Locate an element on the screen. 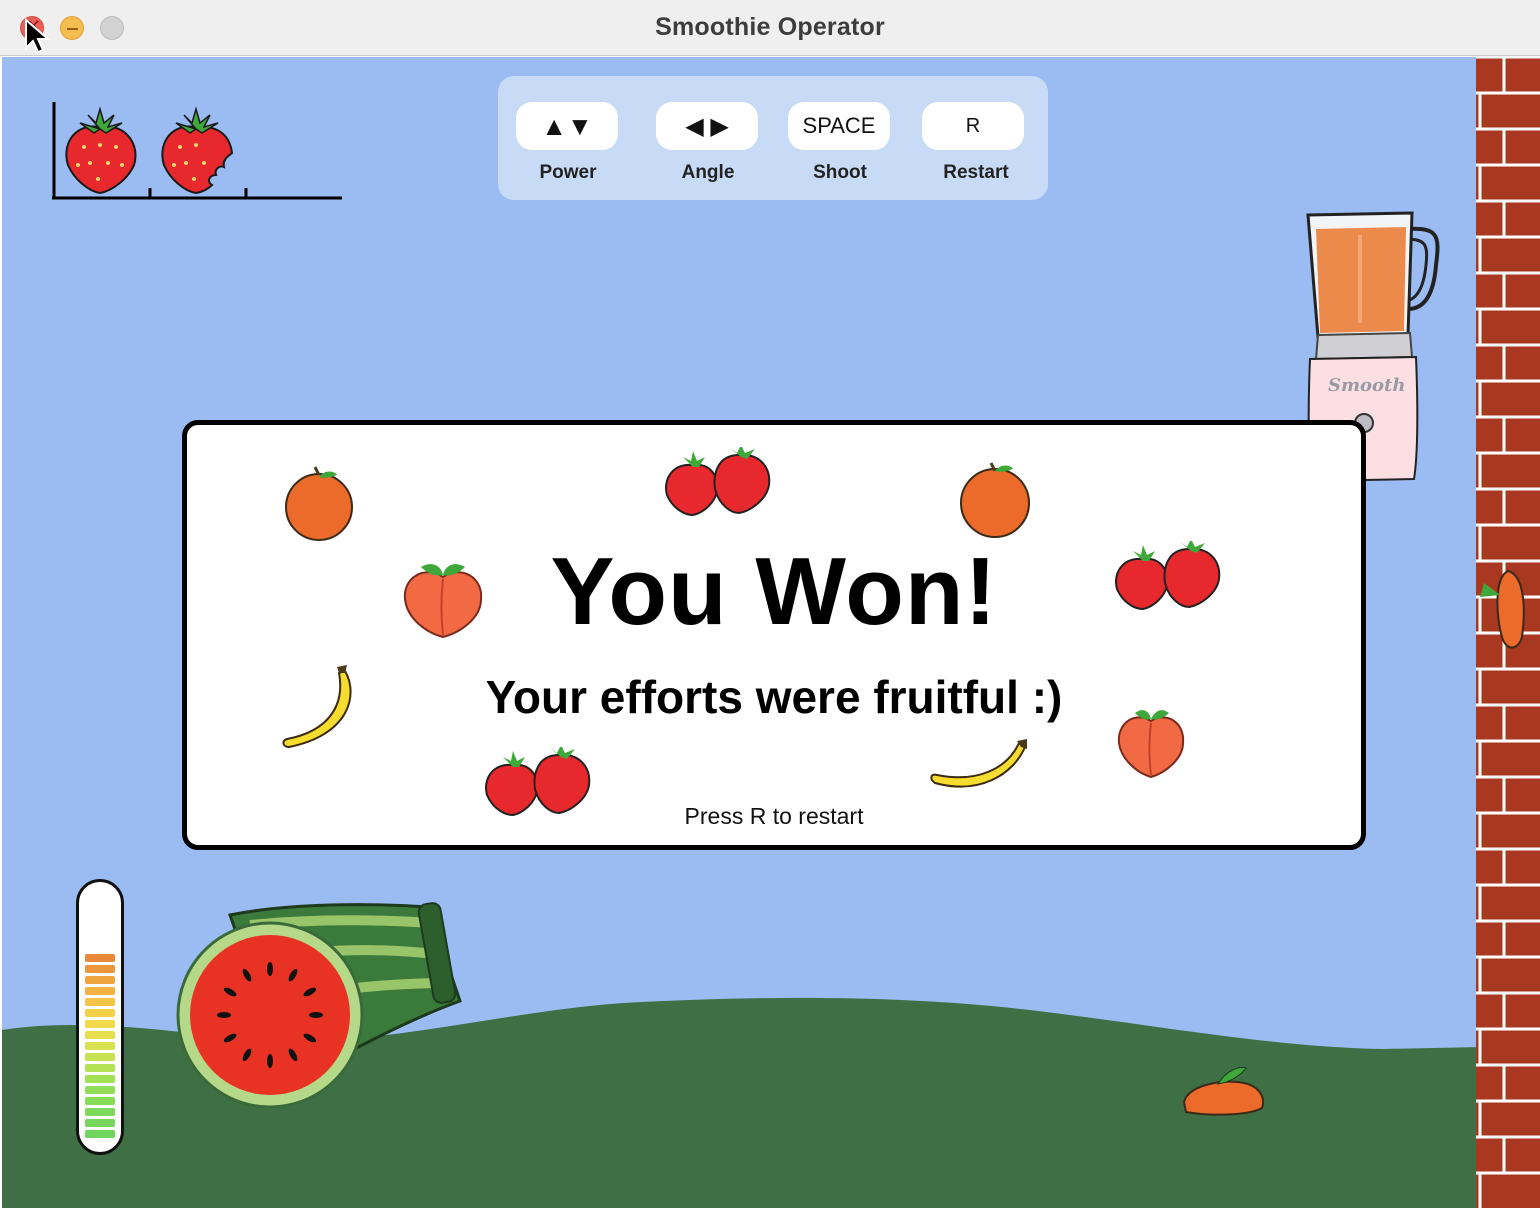 This screenshot has width=1540, height=1208. restart-label: Restart is located at coordinates (976, 172).